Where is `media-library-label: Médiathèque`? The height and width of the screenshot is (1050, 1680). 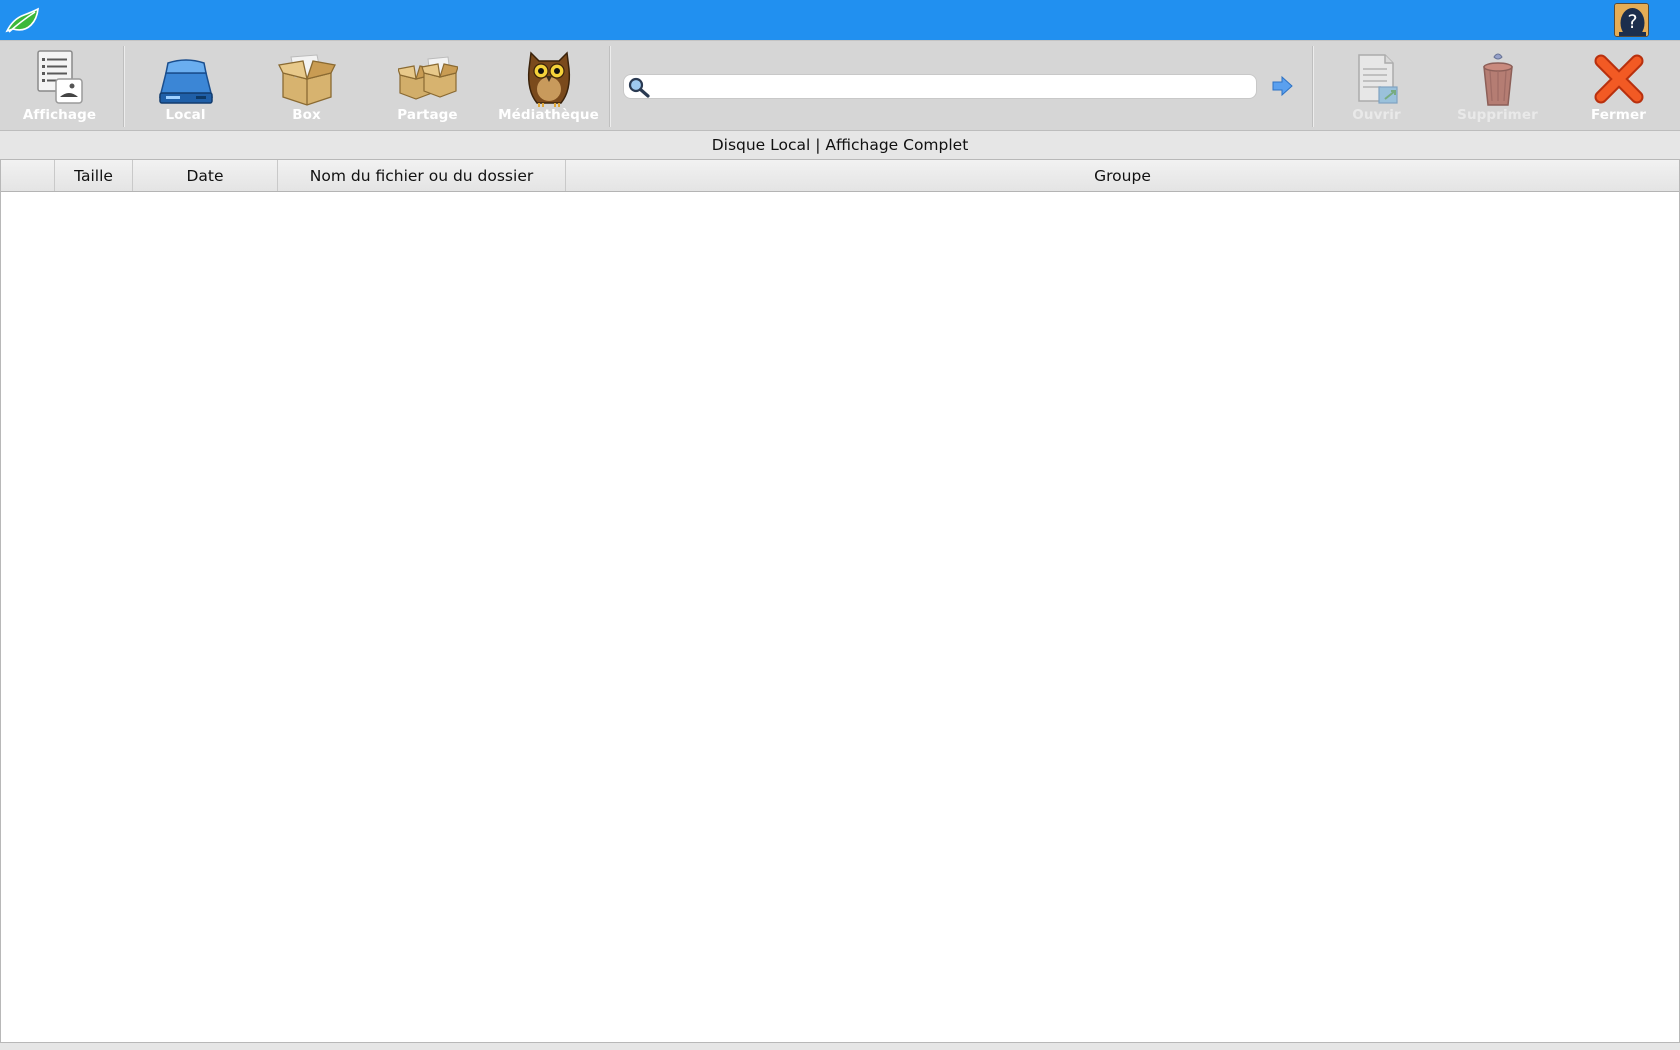
media-library-label: Médiathèque is located at coordinates (548, 115).